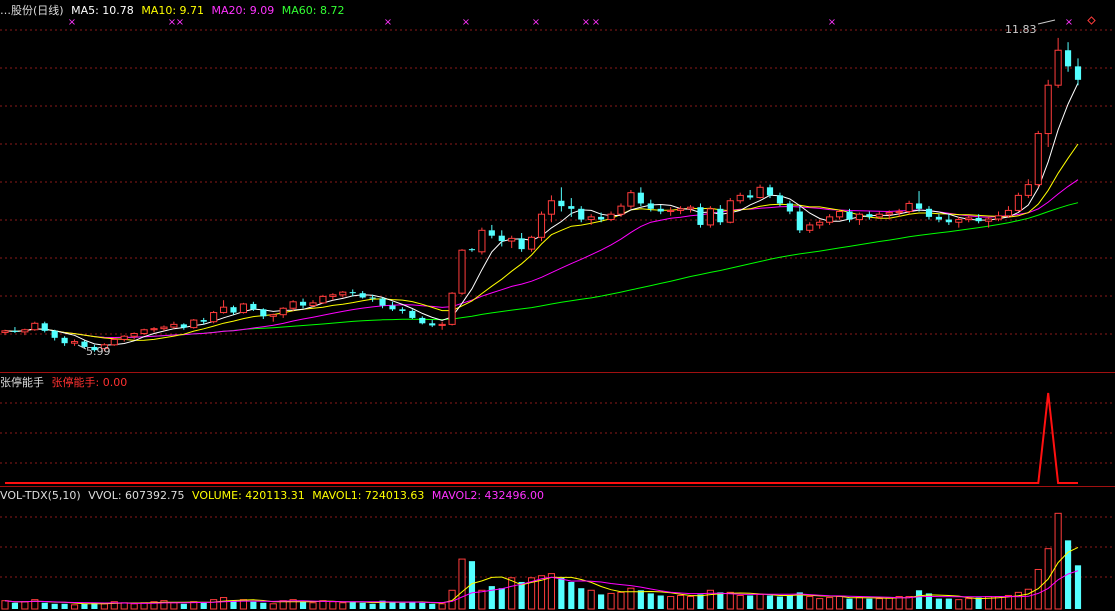 This screenshot has width=1115, height=611. What do you see at coordinates (248, 495) in the screenshot?
I see `volume-label: VOLUME: 420113.31` at bounding box center [248, 495].